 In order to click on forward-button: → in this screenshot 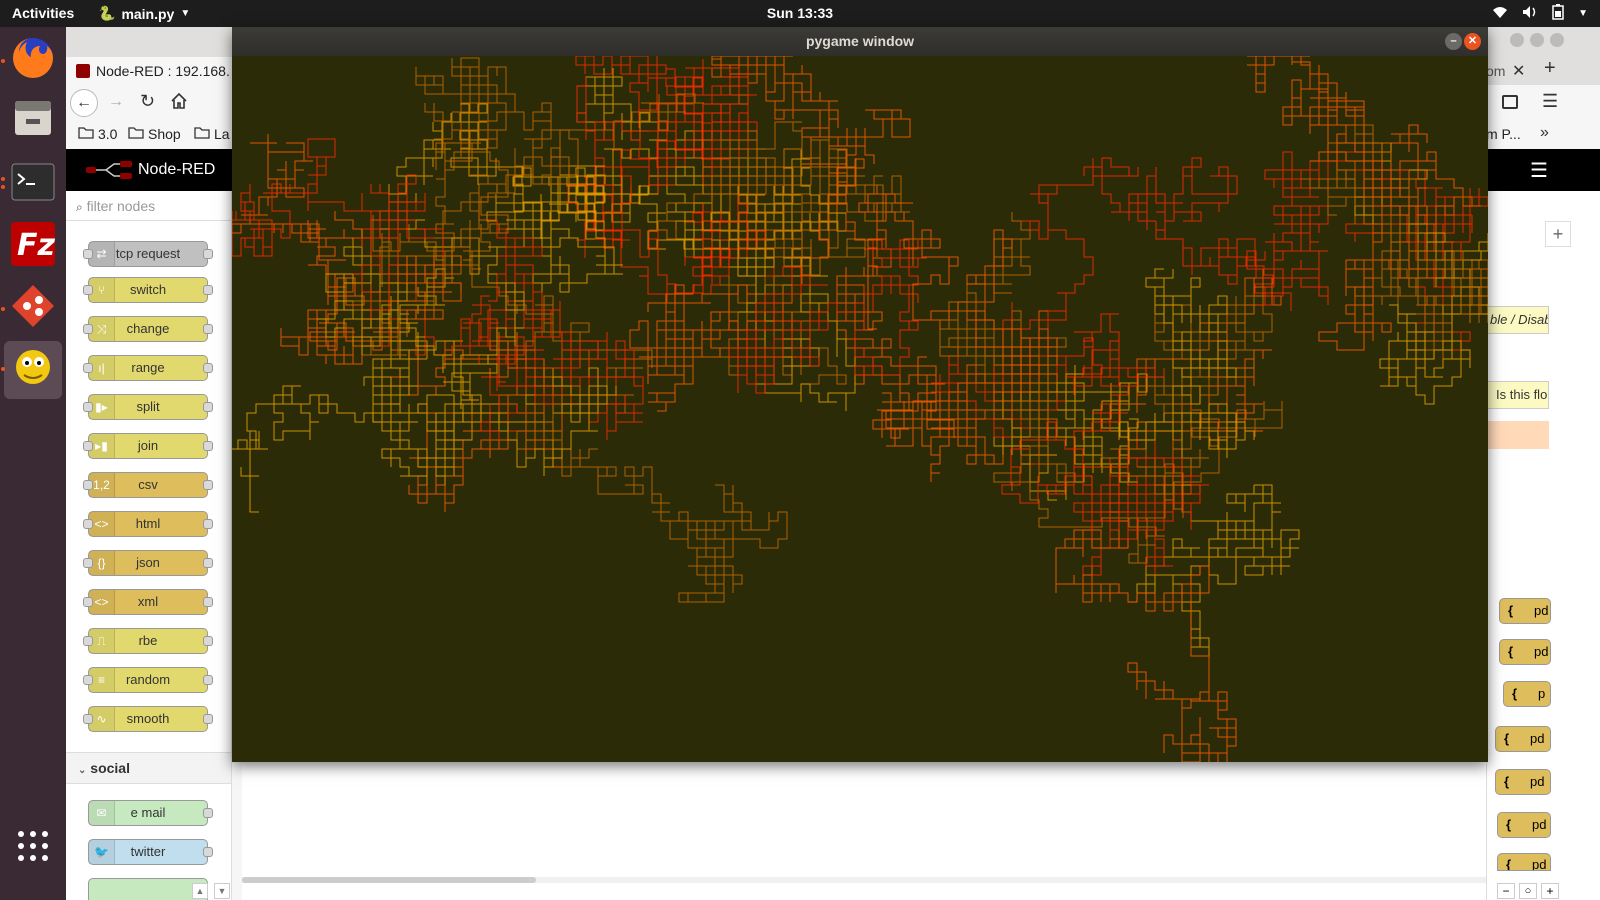, I will do `click(116, 102)`.